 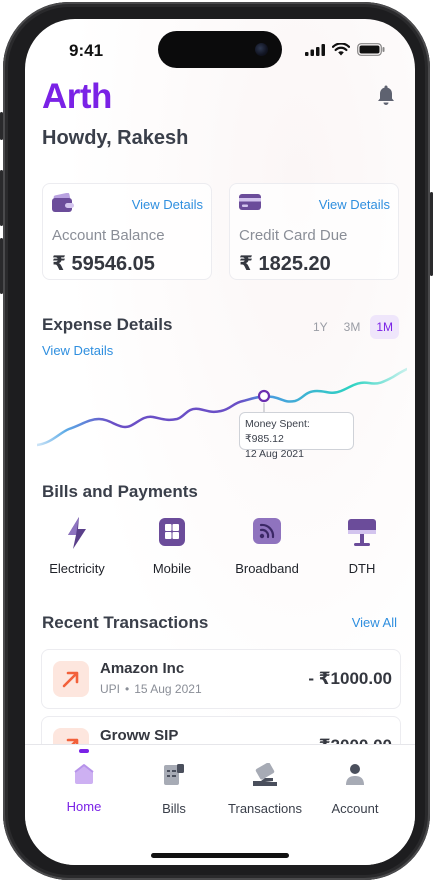 I want to click on home-indicator, so click(x=220, y=855).